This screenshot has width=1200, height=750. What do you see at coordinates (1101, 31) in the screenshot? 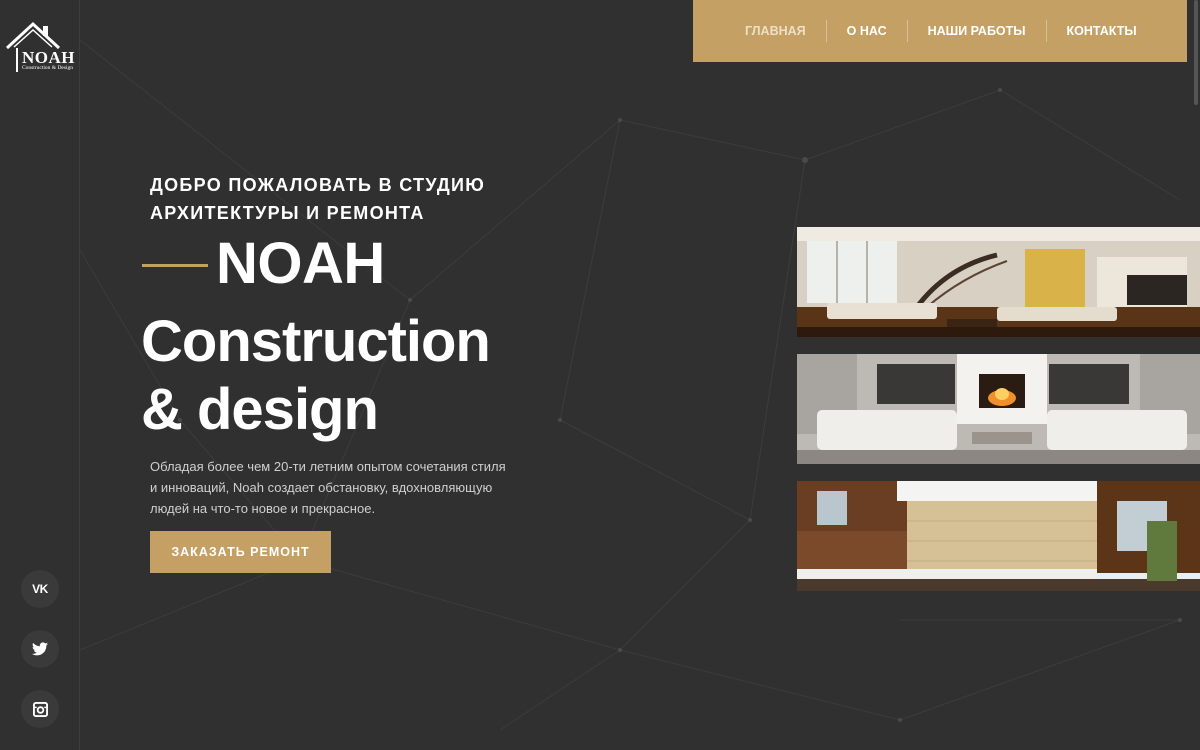
I see `nav-item-contacts: КОНТАКТЫ` at bounding box center [1101, 31].